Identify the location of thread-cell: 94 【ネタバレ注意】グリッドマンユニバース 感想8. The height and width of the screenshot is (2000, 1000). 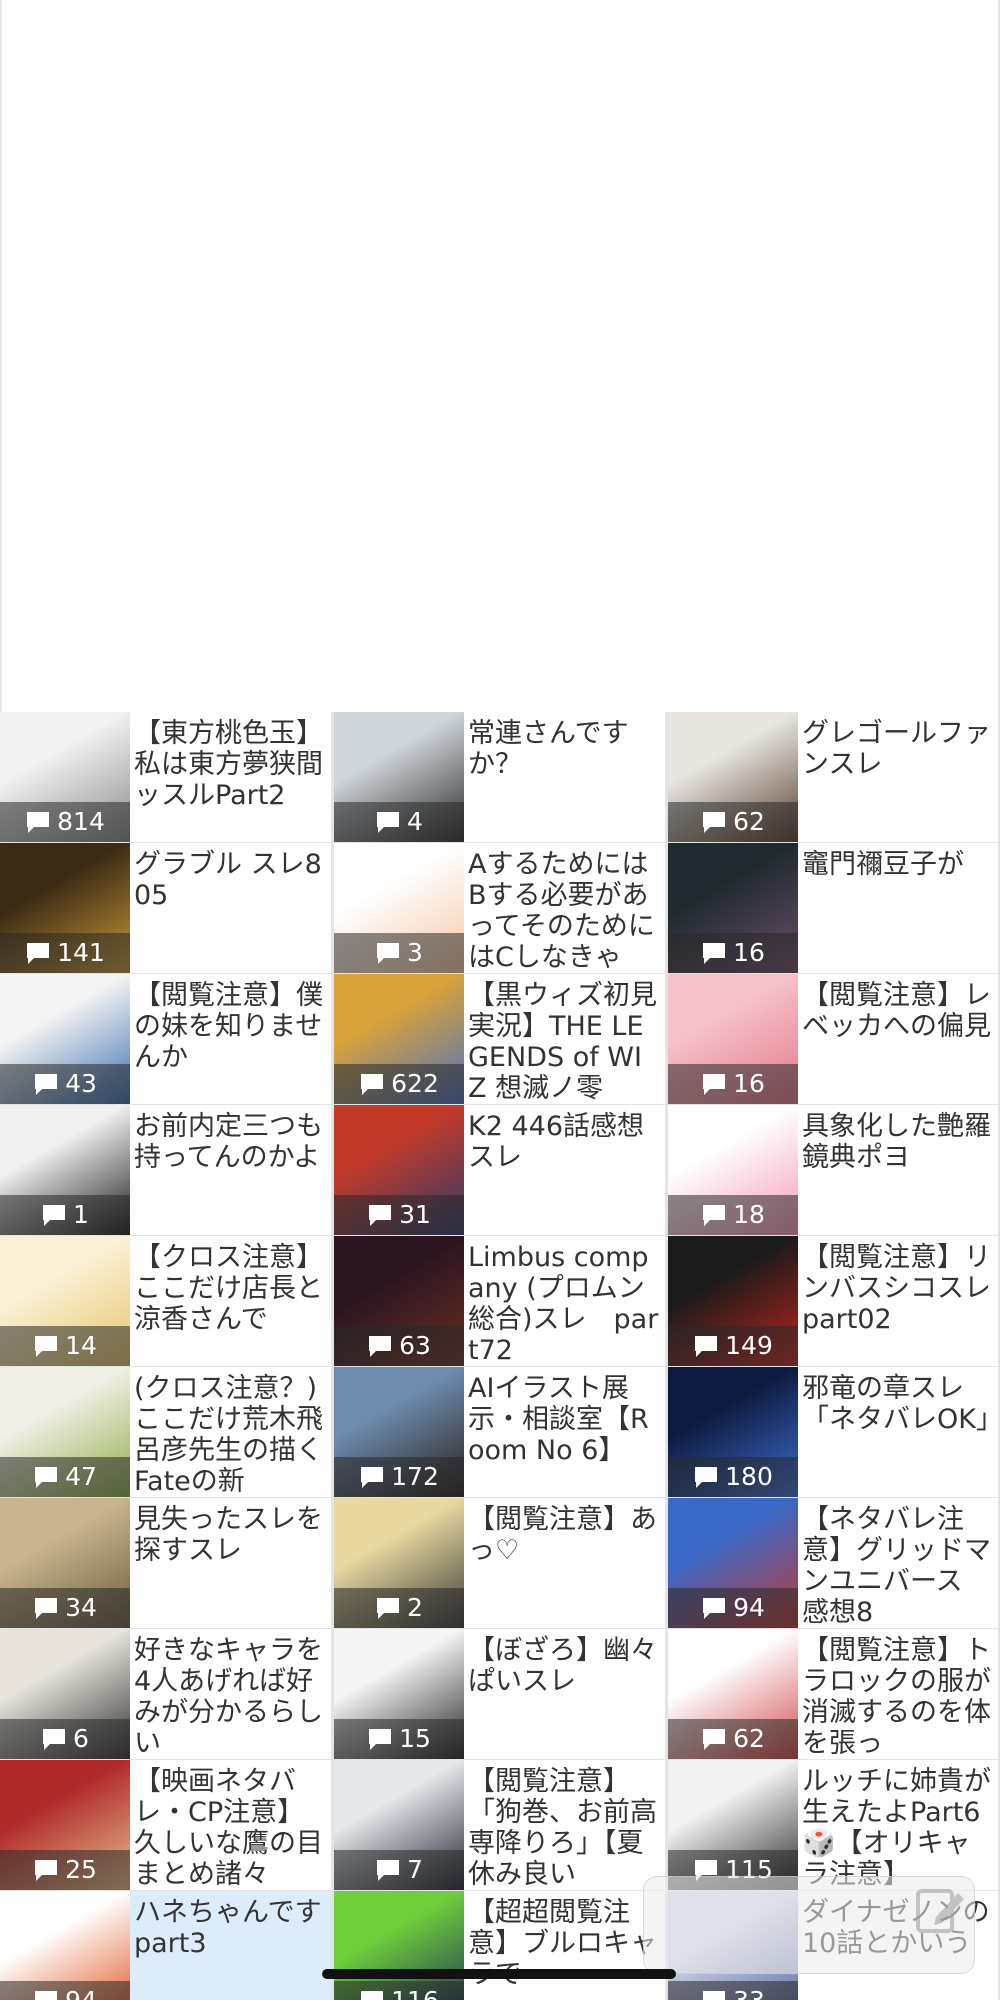
(833, 1563).